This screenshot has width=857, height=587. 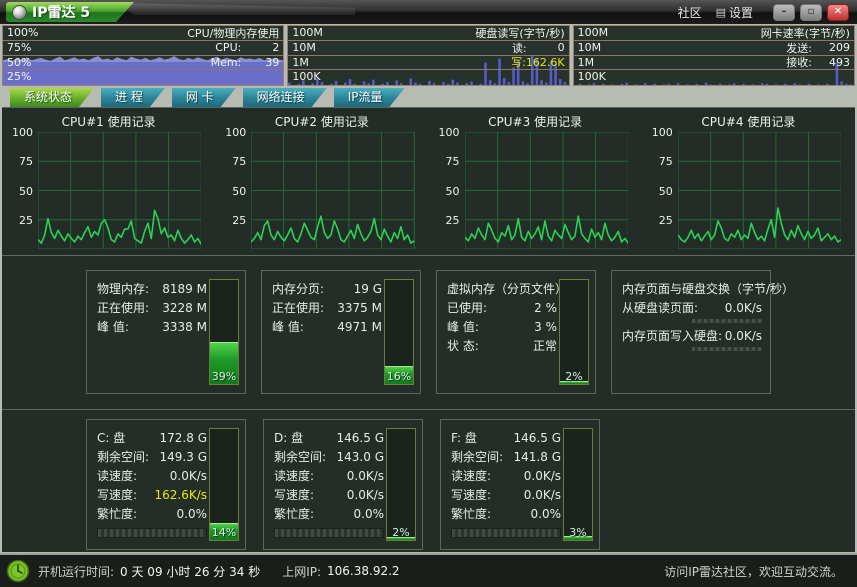 I want to click on gauge-percent: 3%, so click(x=578, y=532).